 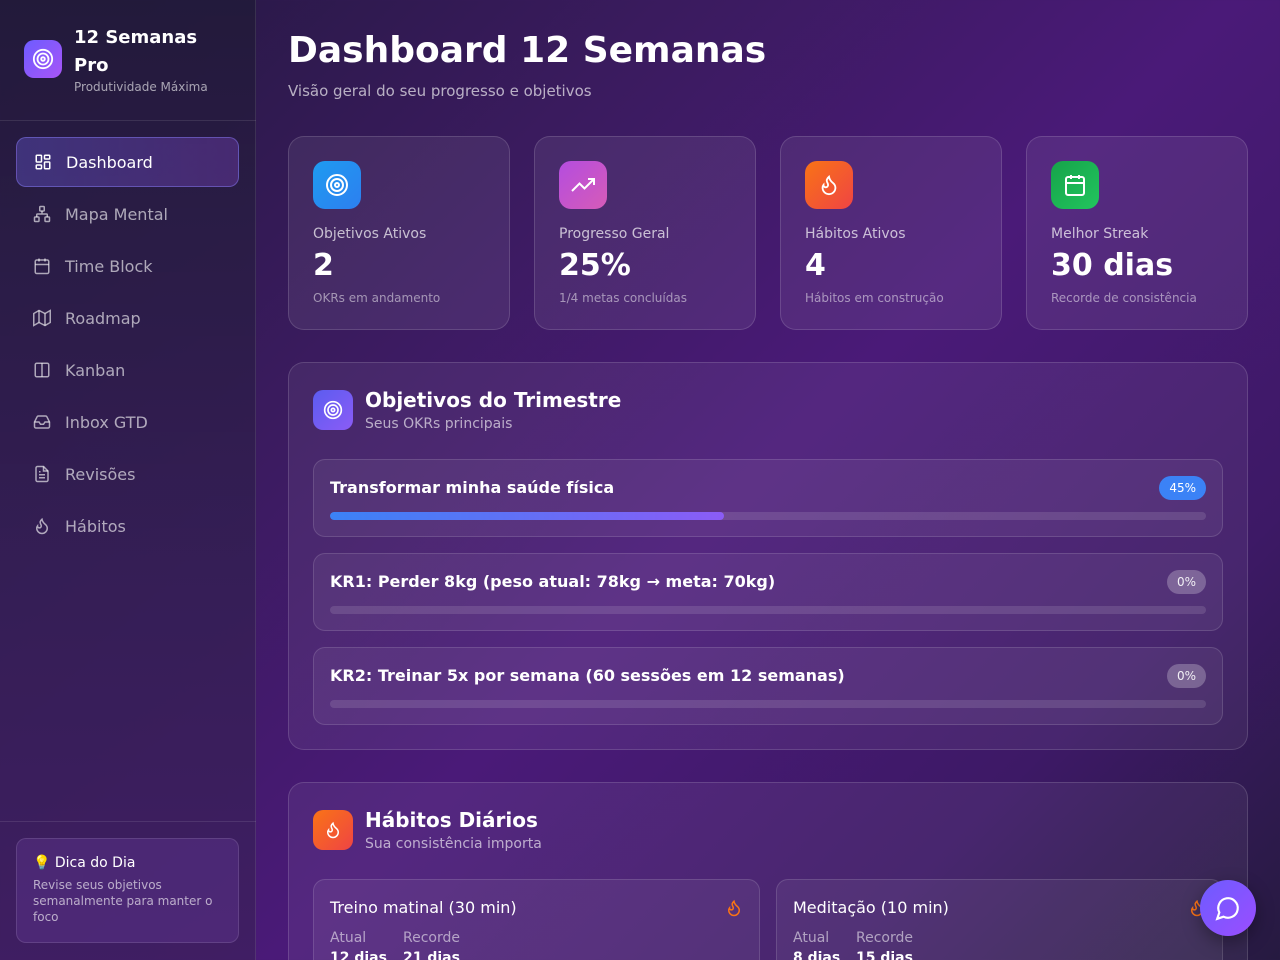 I want to click on columns-icon, so click(x=42, y=370).